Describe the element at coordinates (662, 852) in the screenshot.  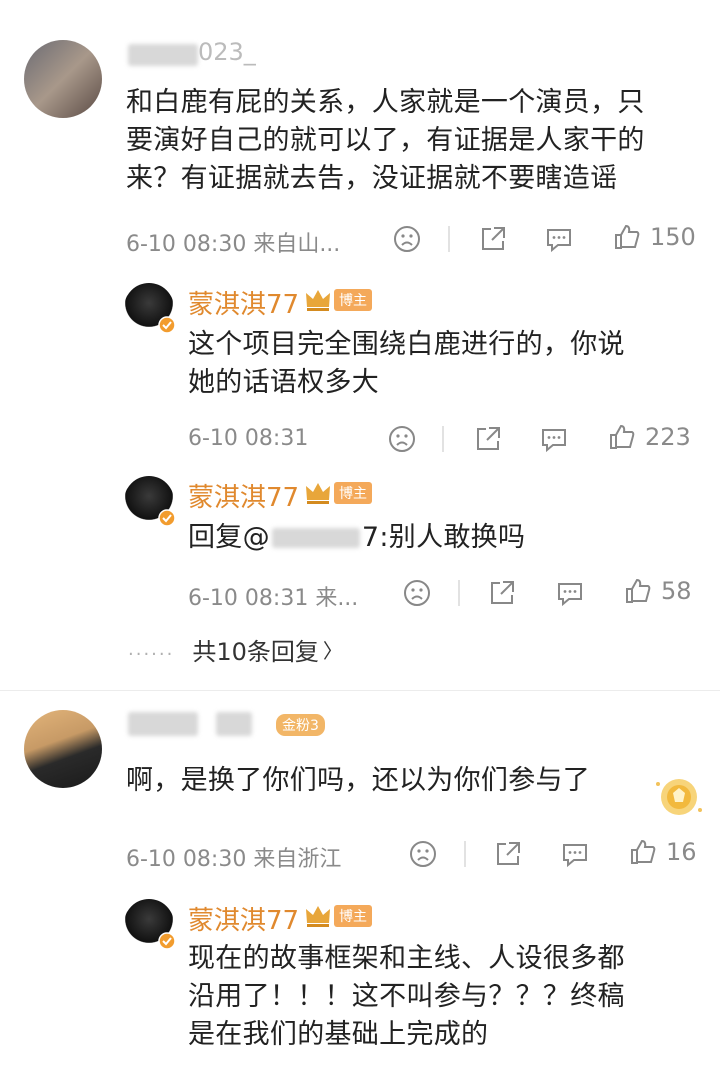
I see `like-button: 16` at that location.